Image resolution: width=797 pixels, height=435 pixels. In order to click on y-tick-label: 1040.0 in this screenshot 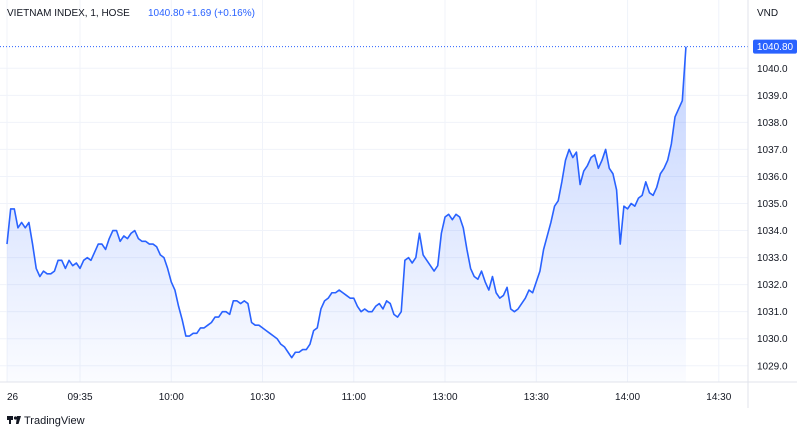, I will do `click(772, 69)`.